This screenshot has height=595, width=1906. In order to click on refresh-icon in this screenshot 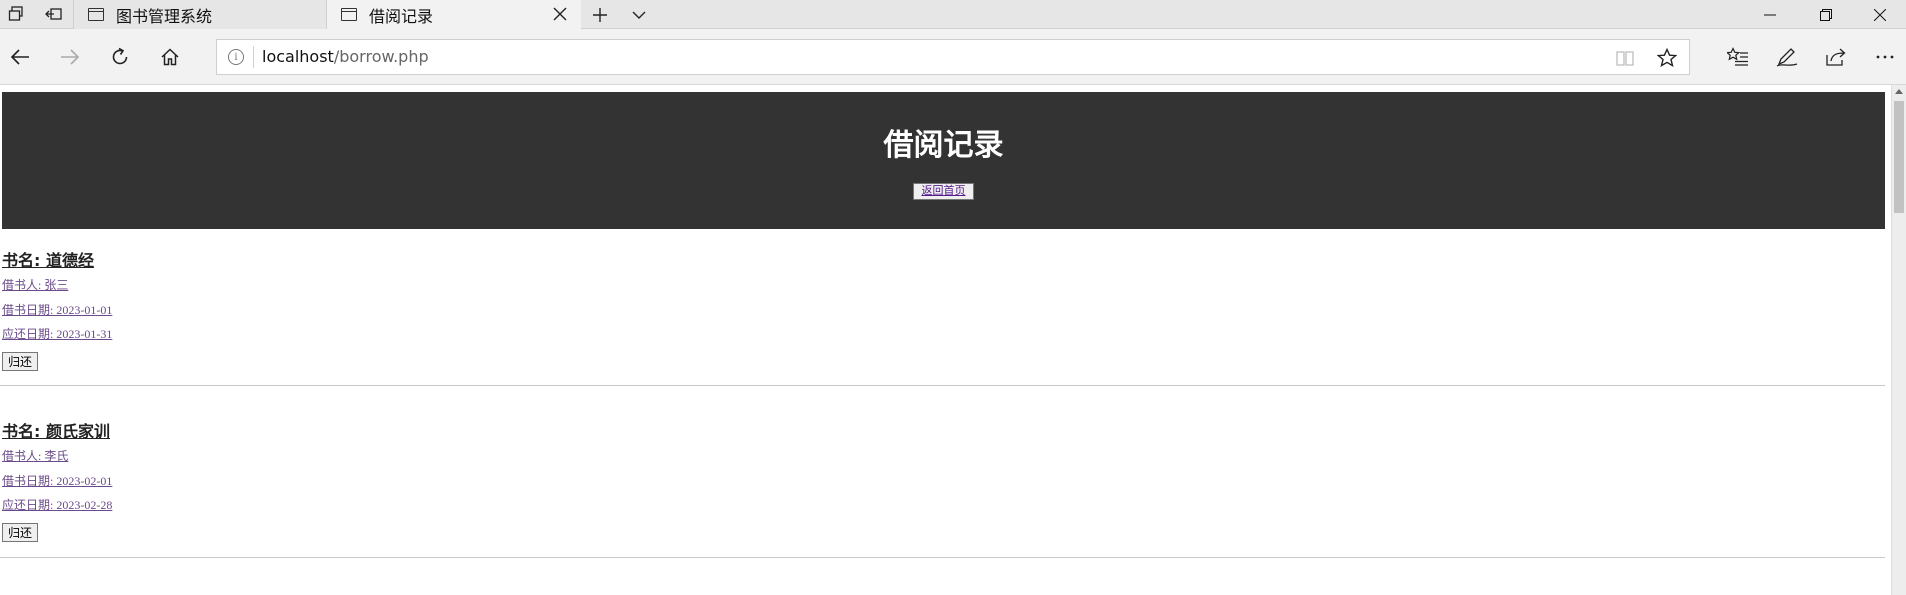, I will do `click(120, 57)`.